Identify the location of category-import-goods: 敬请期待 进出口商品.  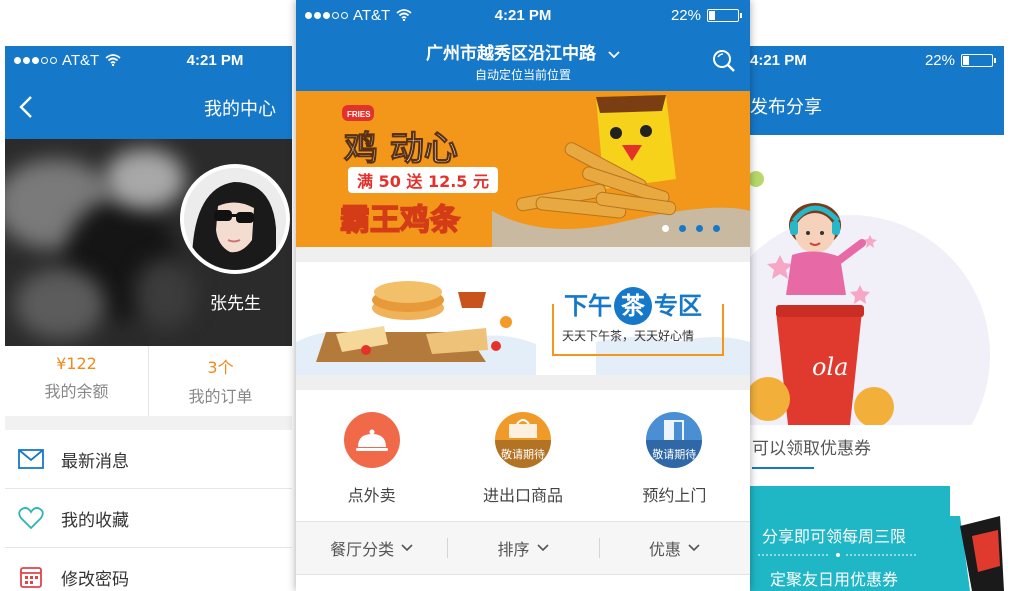
(522, 455).